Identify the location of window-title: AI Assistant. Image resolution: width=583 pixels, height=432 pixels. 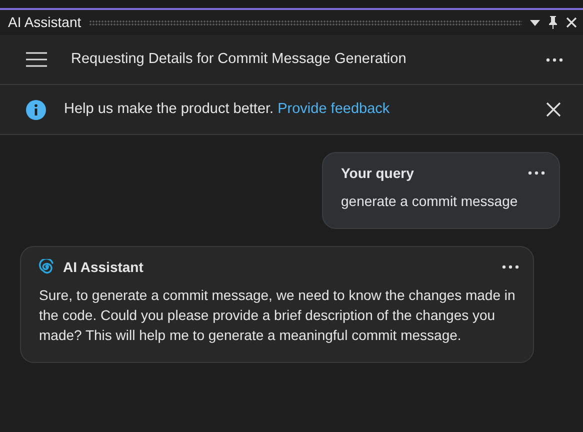
(45, 22).